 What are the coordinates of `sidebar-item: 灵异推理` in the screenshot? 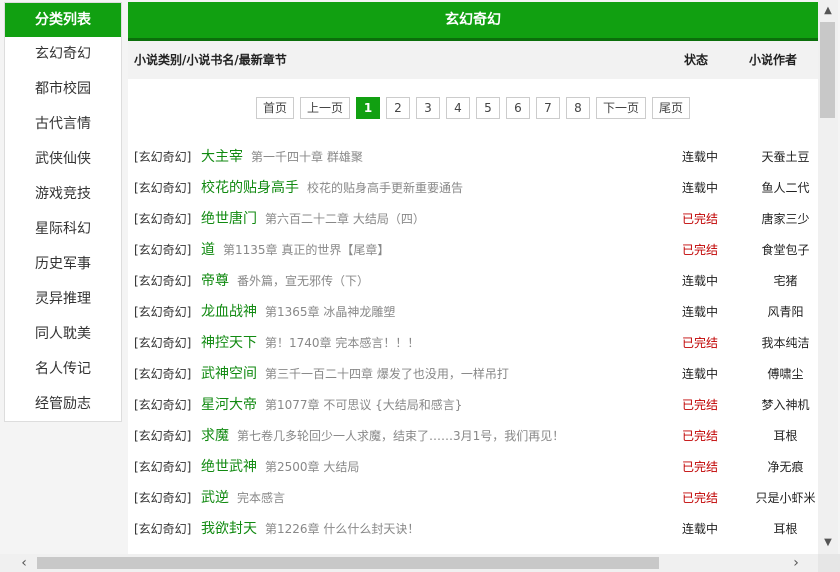 It's located at (63, 299).